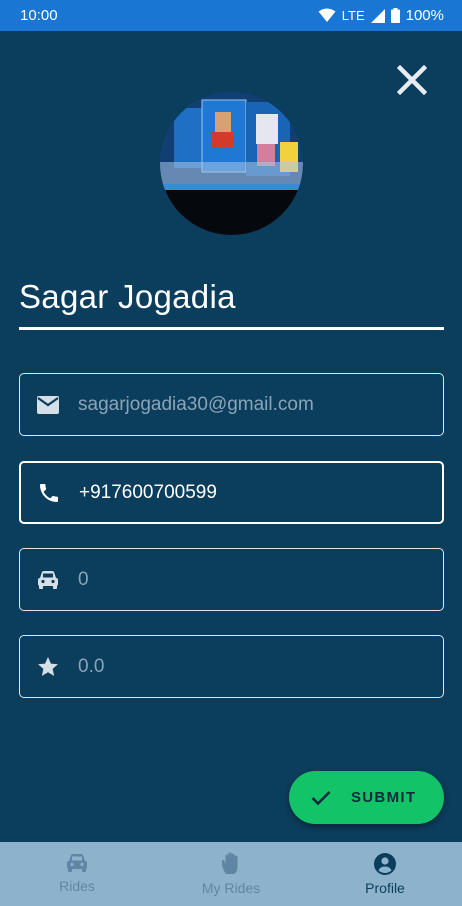  I want to click on signal-icon, so click(377, 15).